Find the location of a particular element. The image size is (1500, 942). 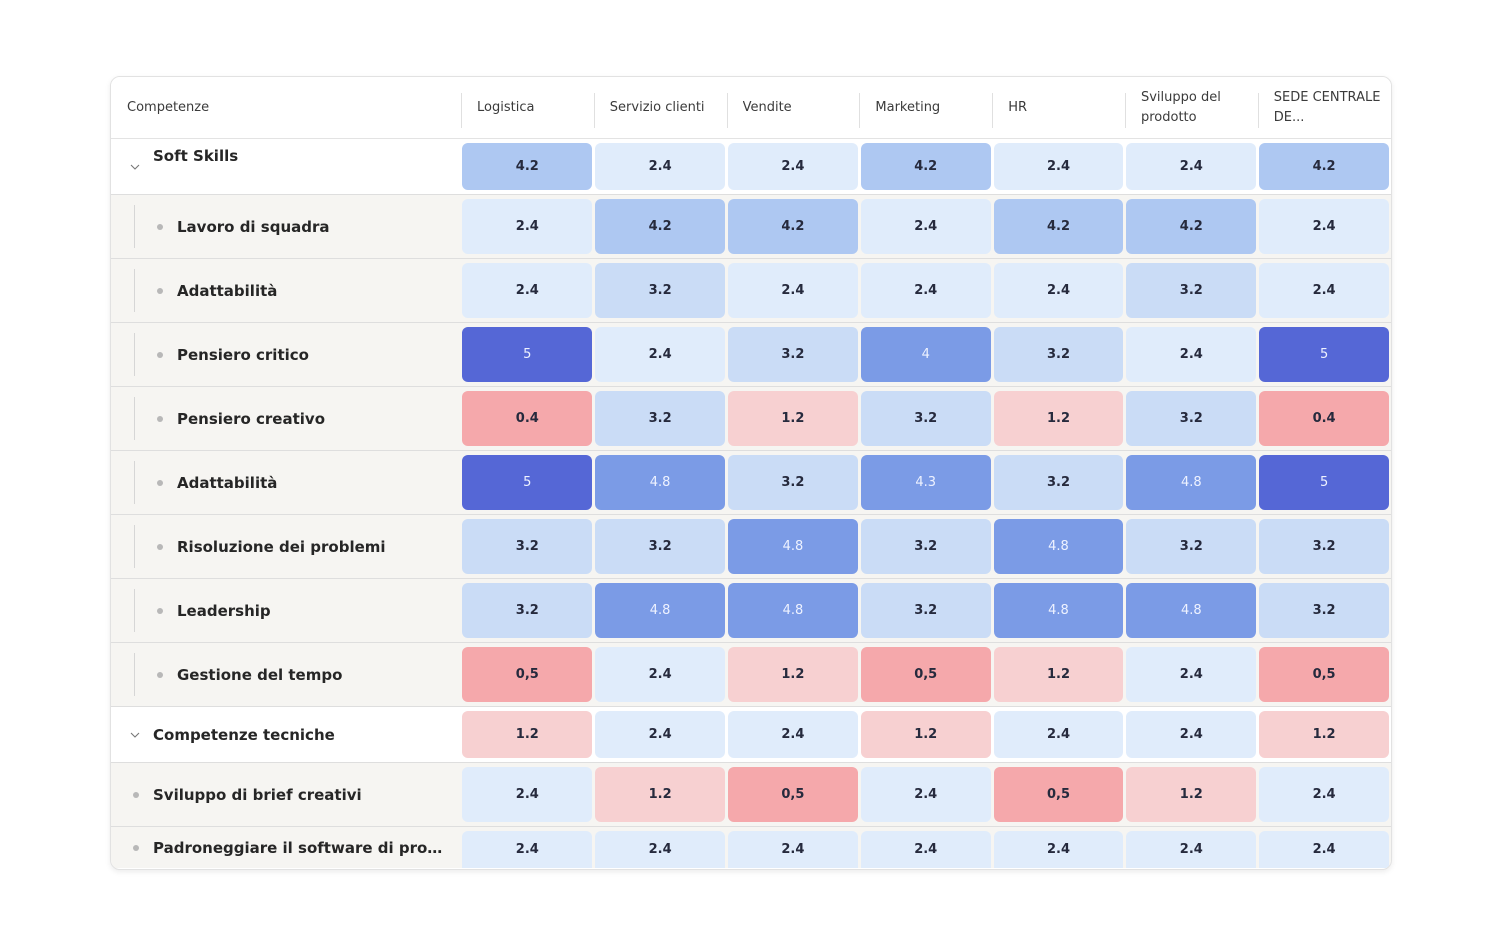

header-col-0: Logistica is located at coordinates (527, 107).